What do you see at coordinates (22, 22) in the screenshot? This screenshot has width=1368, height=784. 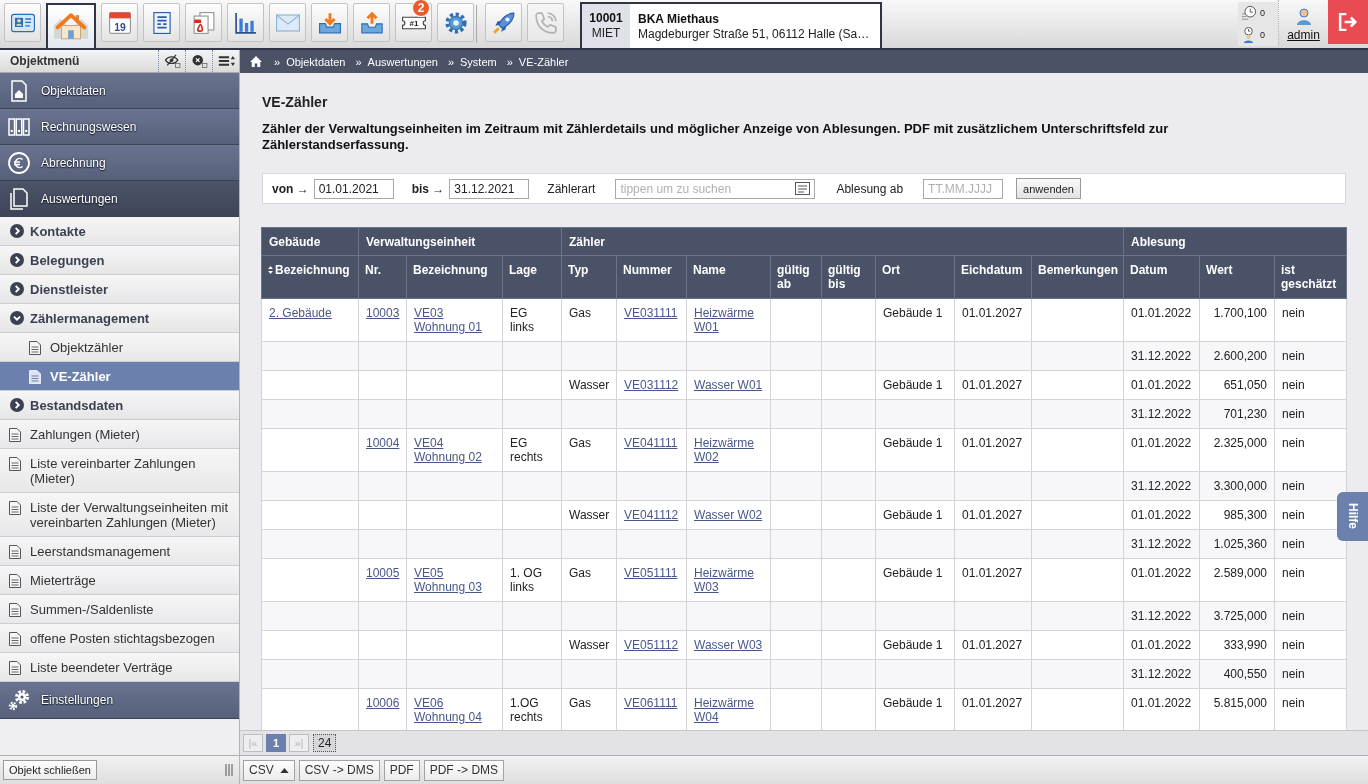 I see `id-card-icon` at bounding box center [22, 22].